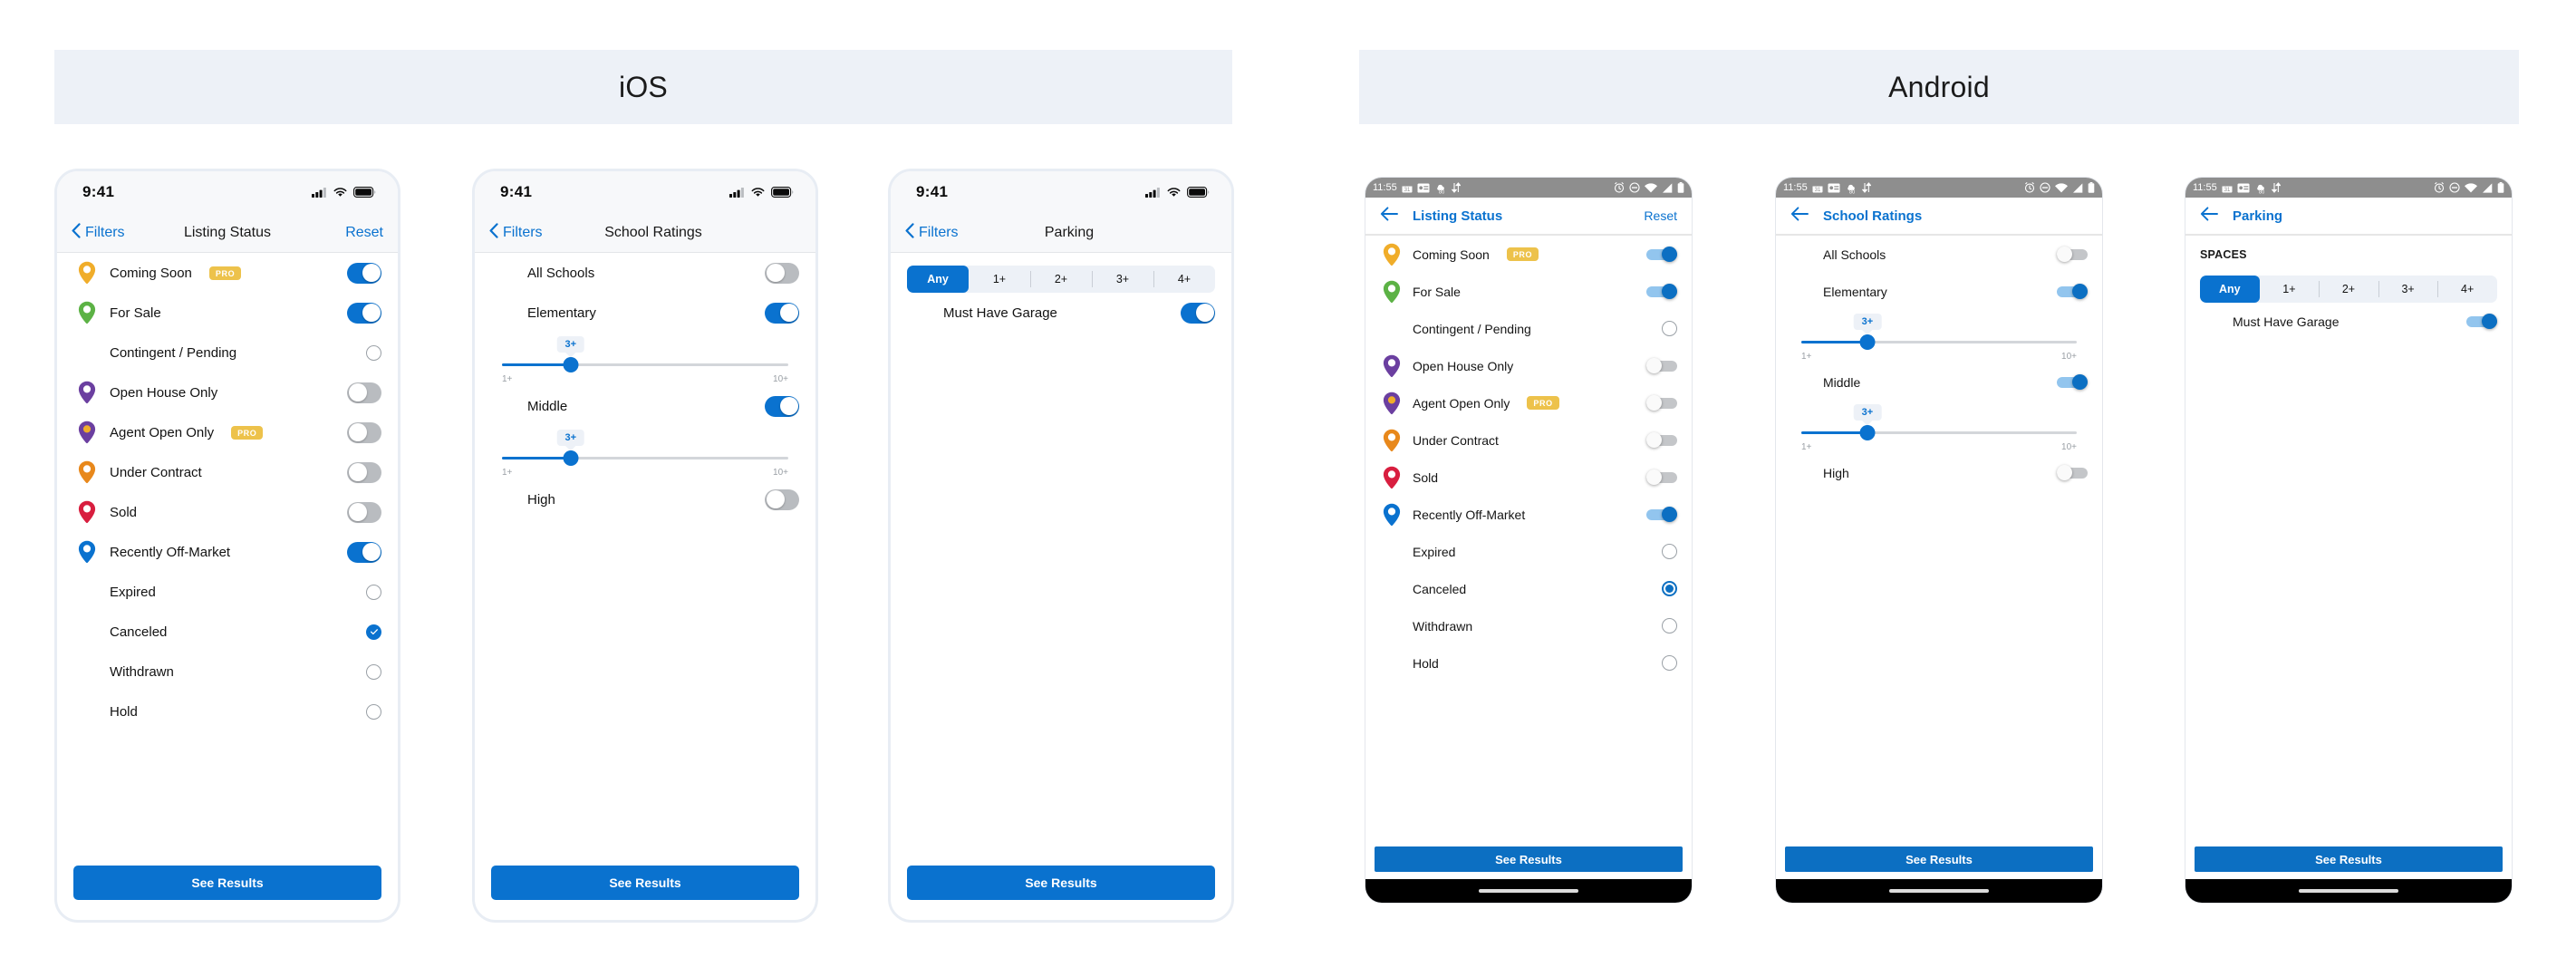 This screenshot has width=2576, height=977. I want to click on list-item: Under Contract, so click(1528, 440).